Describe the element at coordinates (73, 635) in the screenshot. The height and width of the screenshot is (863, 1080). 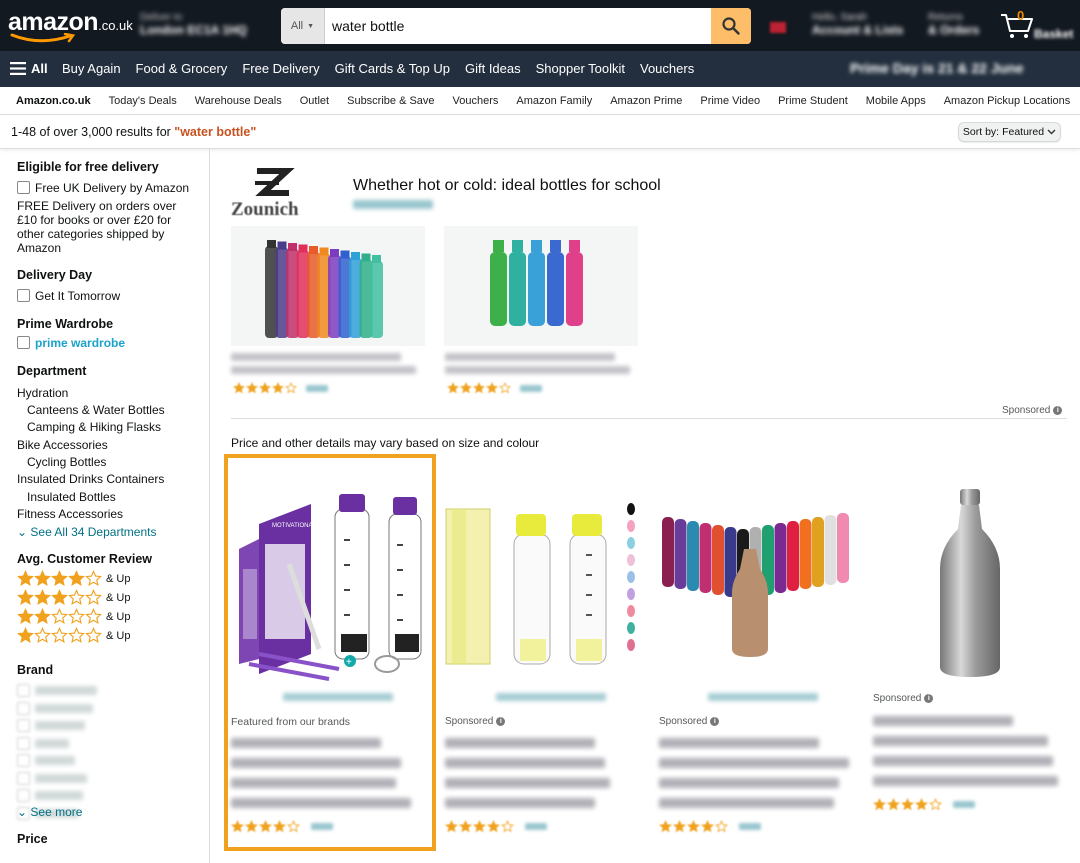
I see `review-filter-1-stars: & Up` at that location.